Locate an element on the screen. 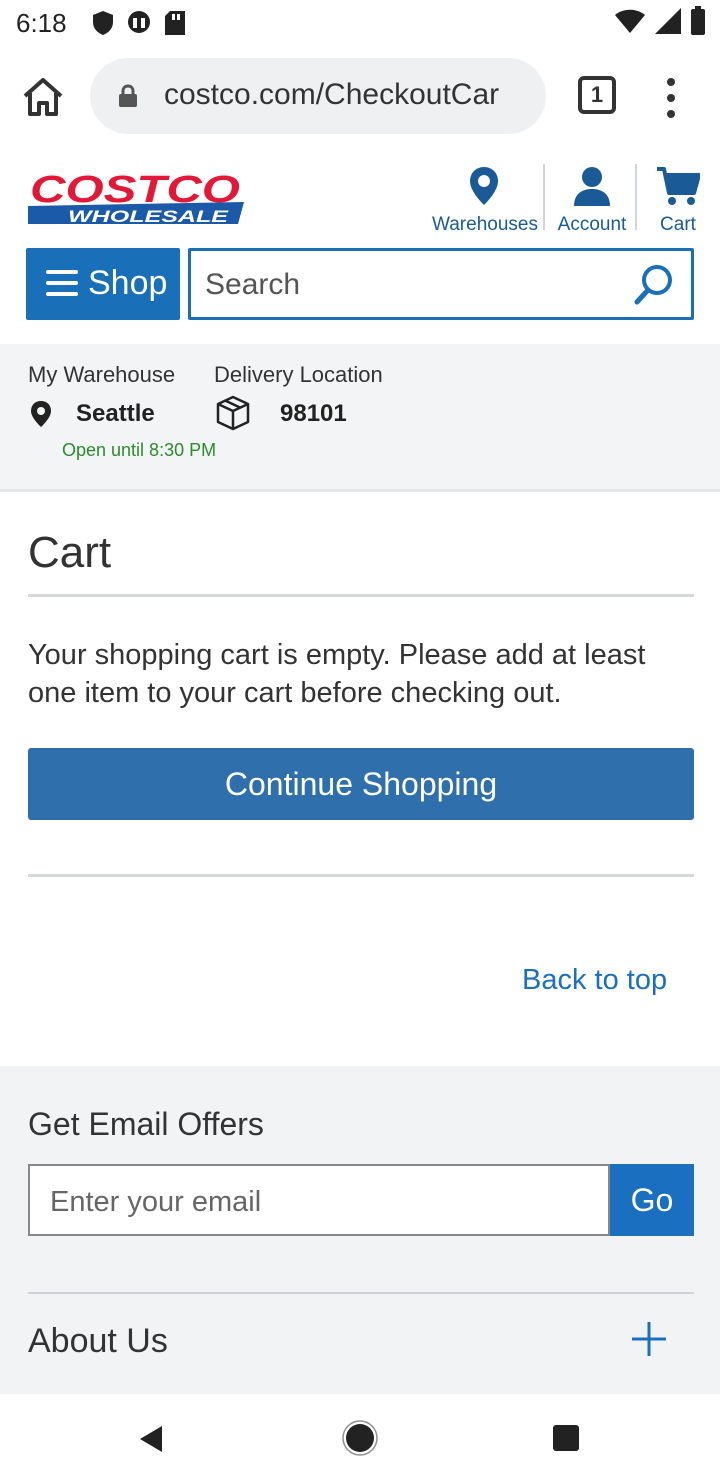 The image size is (720, 1480). delivery-location-value: 98101 is located at coordinates (313, 413).